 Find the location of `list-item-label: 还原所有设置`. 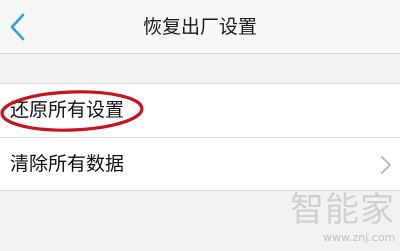

list-item-label: 还原所有设置 is located at coordinates (67, 110).